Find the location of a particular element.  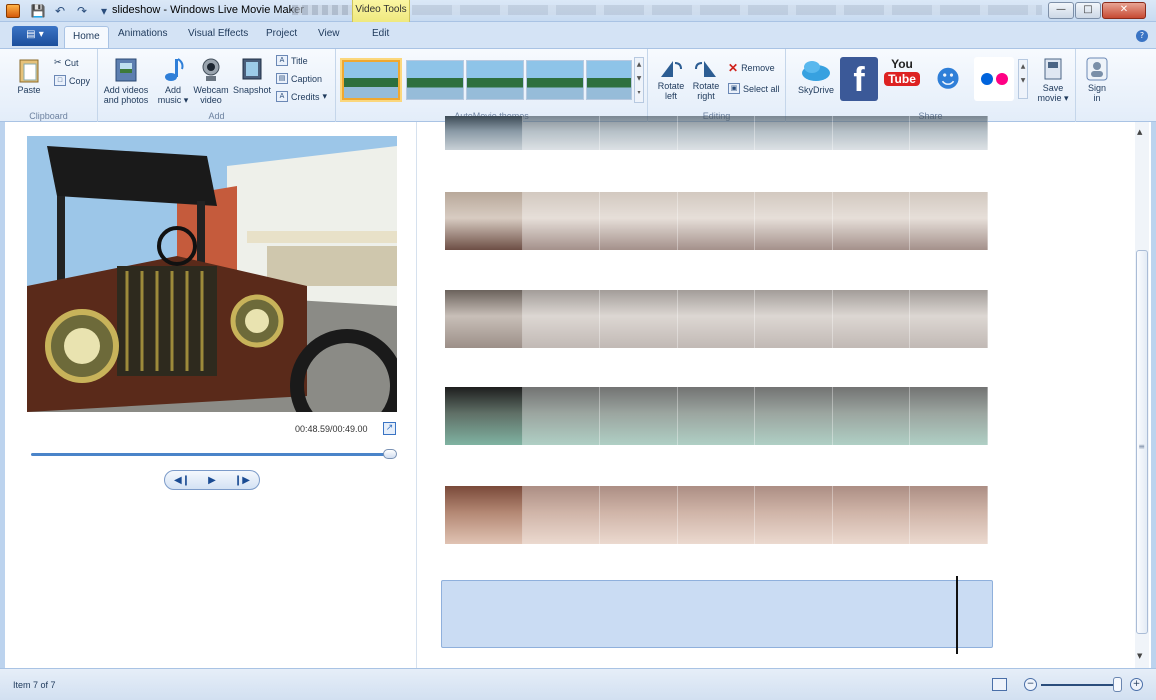

zoom-in-icon: + is located at coordinates (1136, 684).